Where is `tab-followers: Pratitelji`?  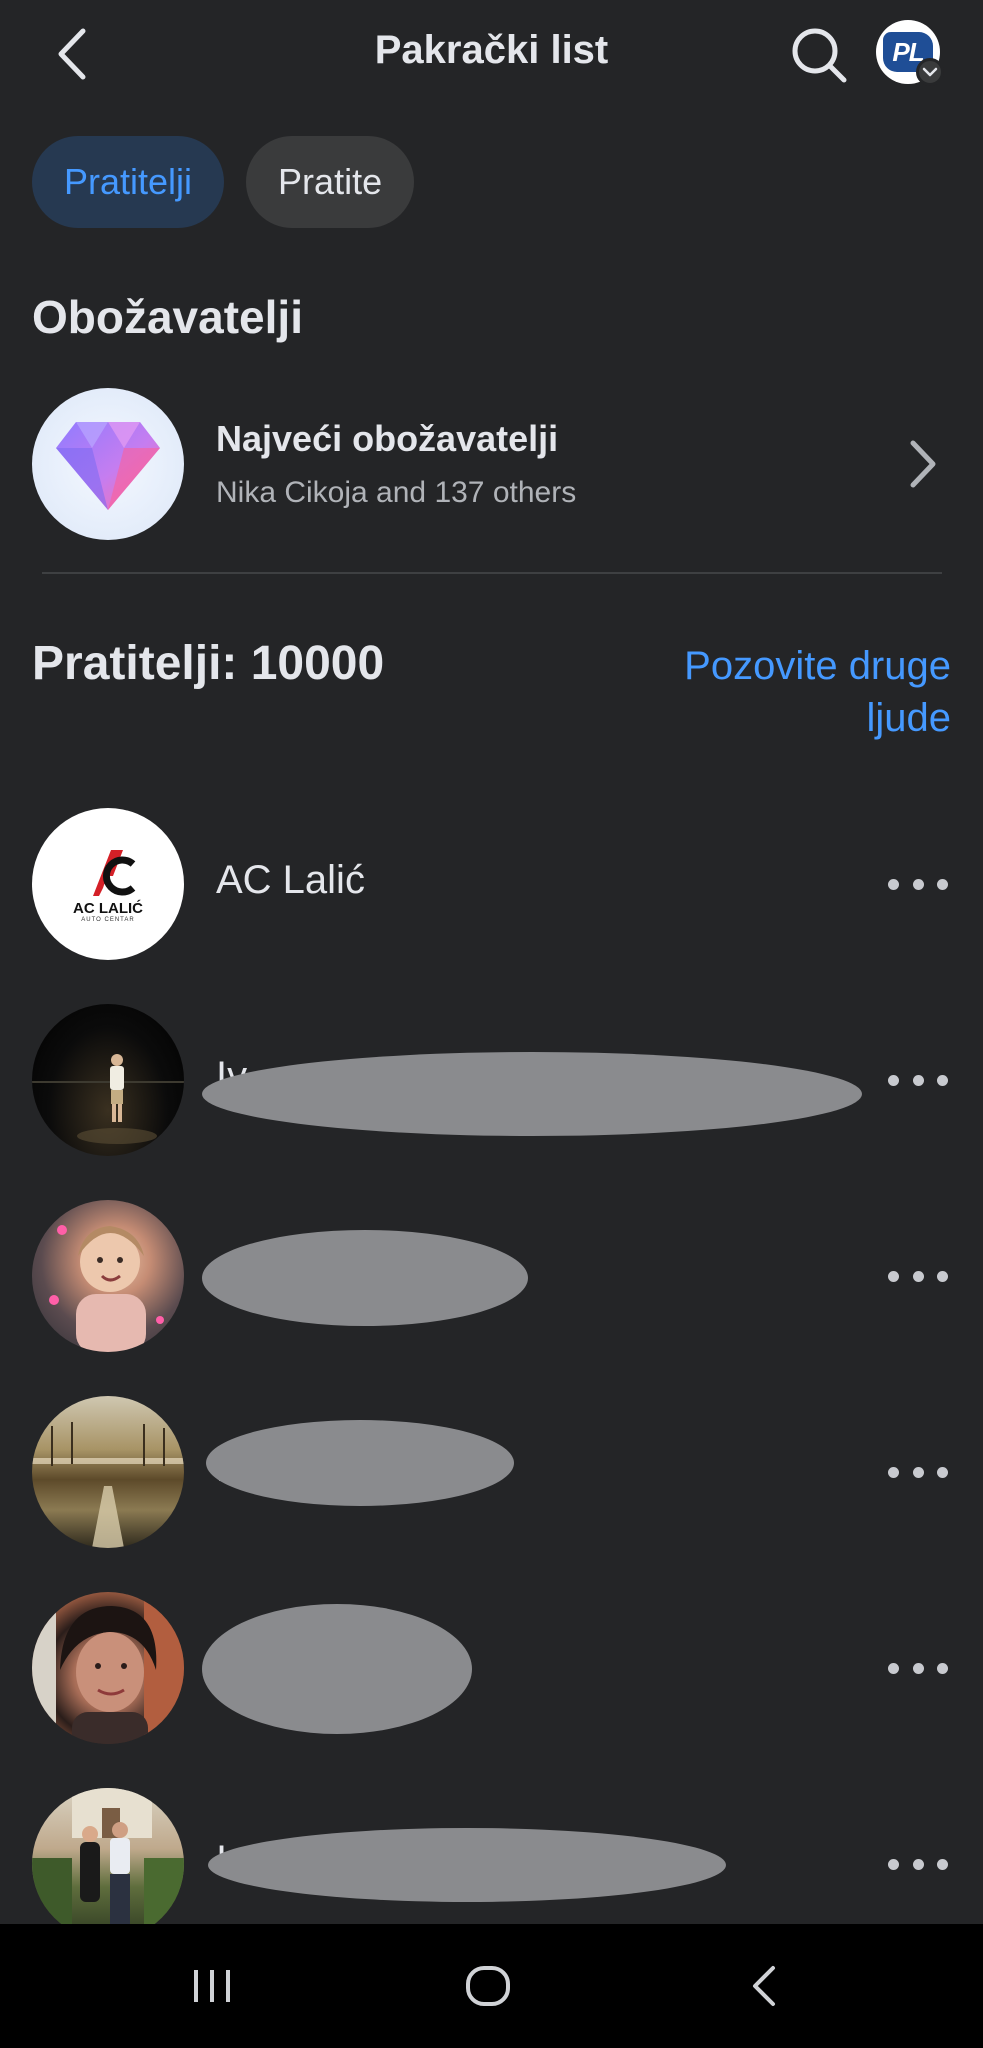 tab-followers: Pratitelji is located at coordinates (128, 182).